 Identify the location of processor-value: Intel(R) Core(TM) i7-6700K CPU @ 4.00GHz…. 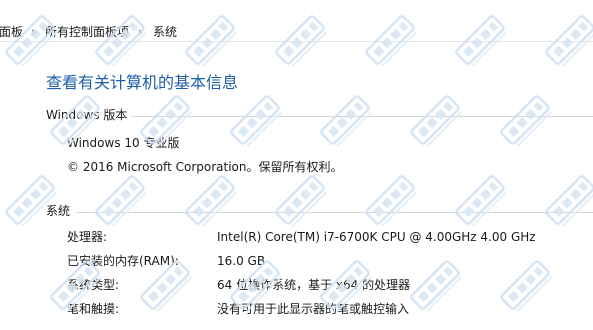
(376, 237).